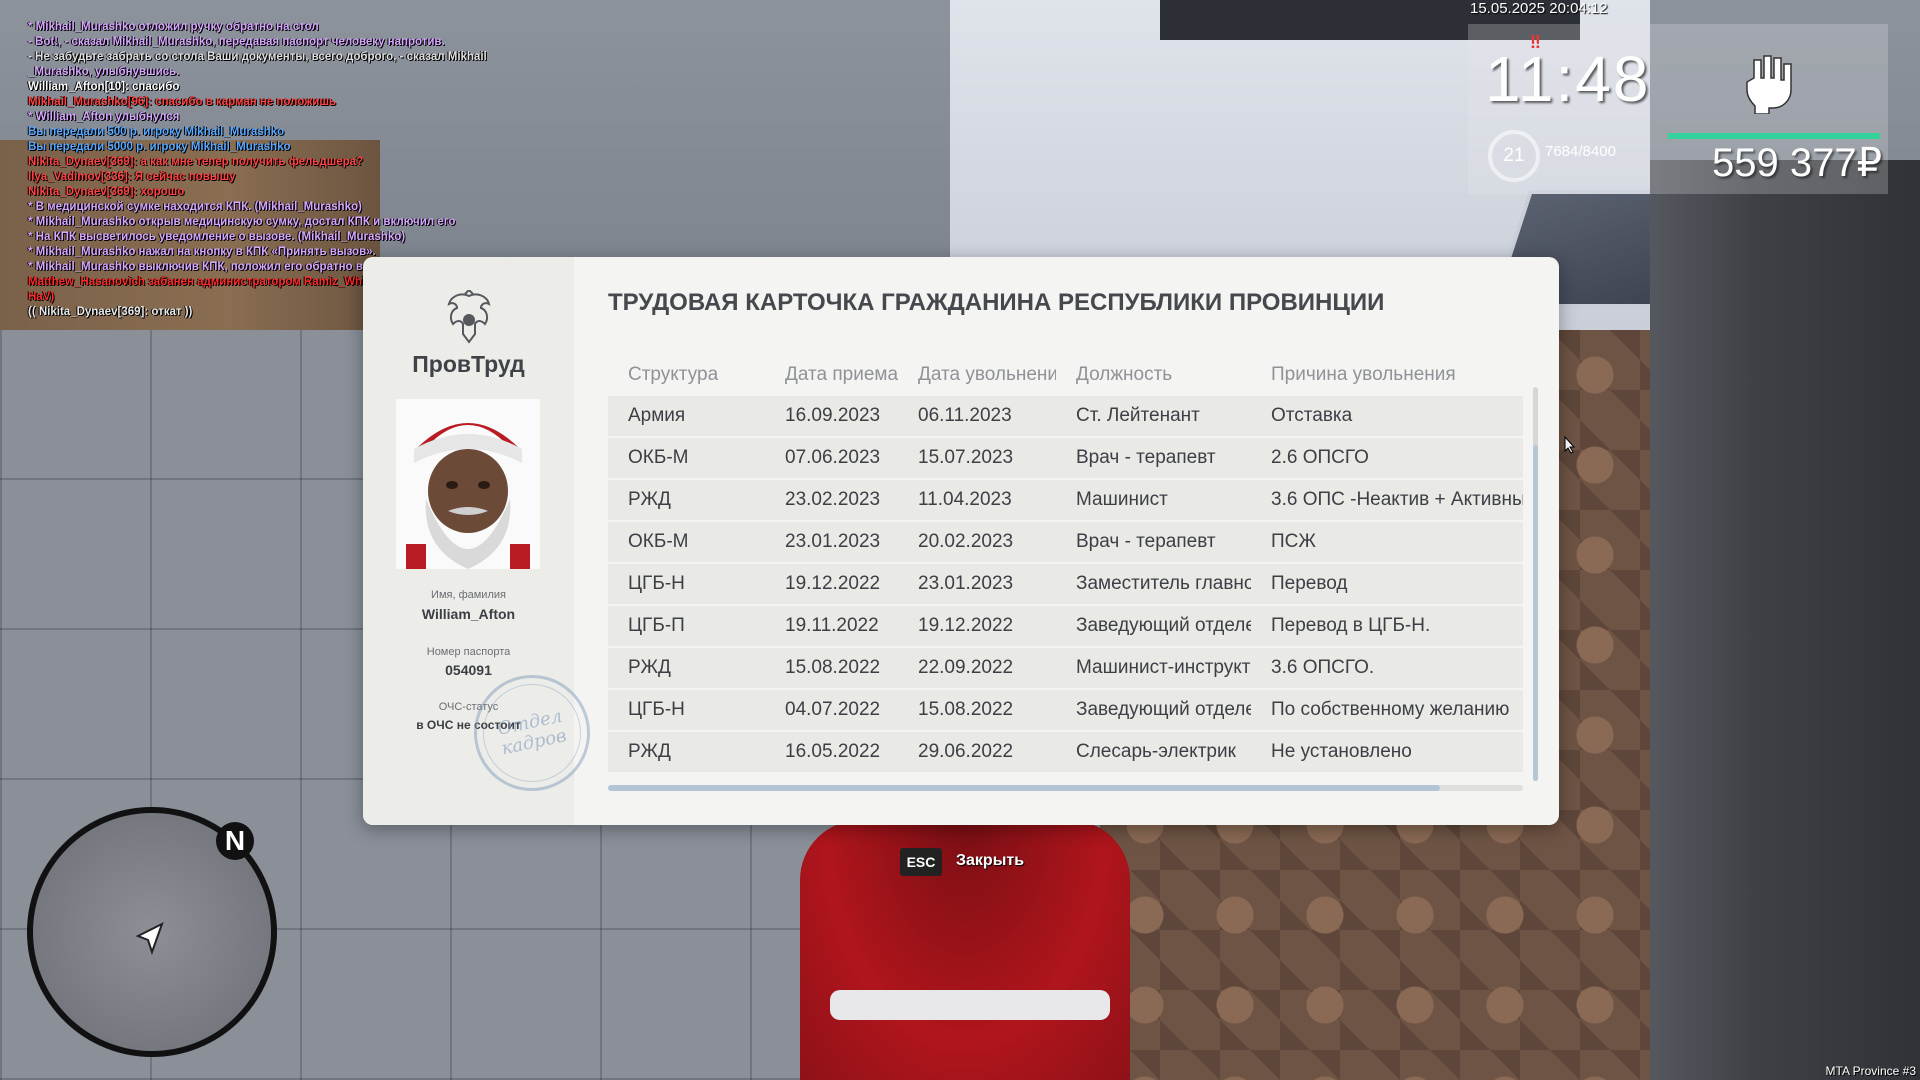 The image size is (1920, 1080). What do you see at coordinates (921, 862) in the screenshot?
I see `esc-key-hint: ESC` at bounding box center [921, 862].